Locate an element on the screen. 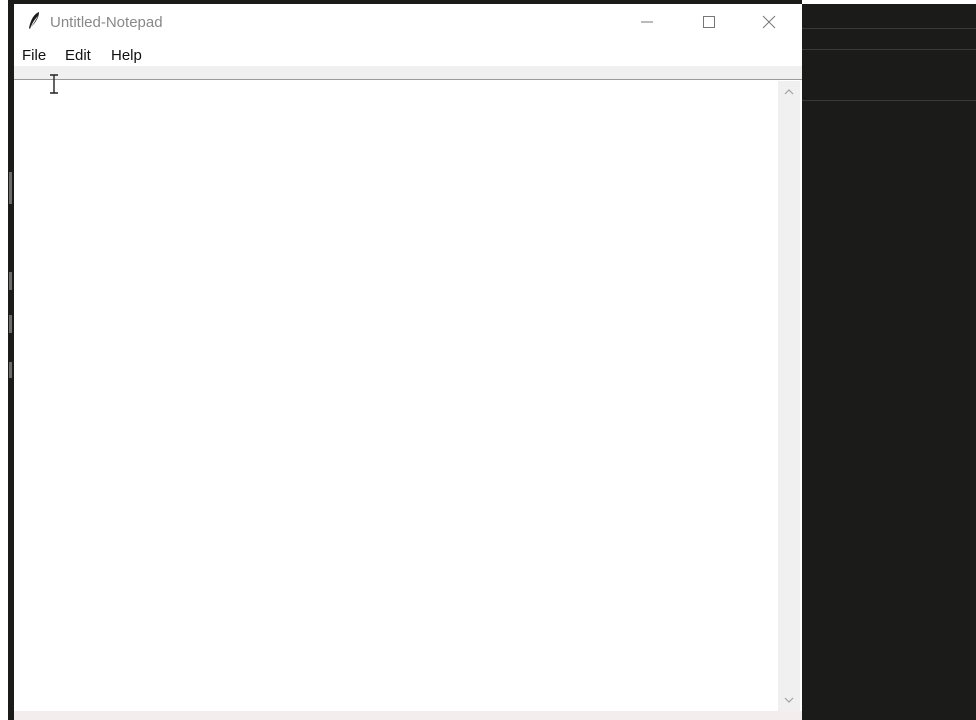 The image size is (976, 720). minimize-icon is located at coordinates (647, 22).